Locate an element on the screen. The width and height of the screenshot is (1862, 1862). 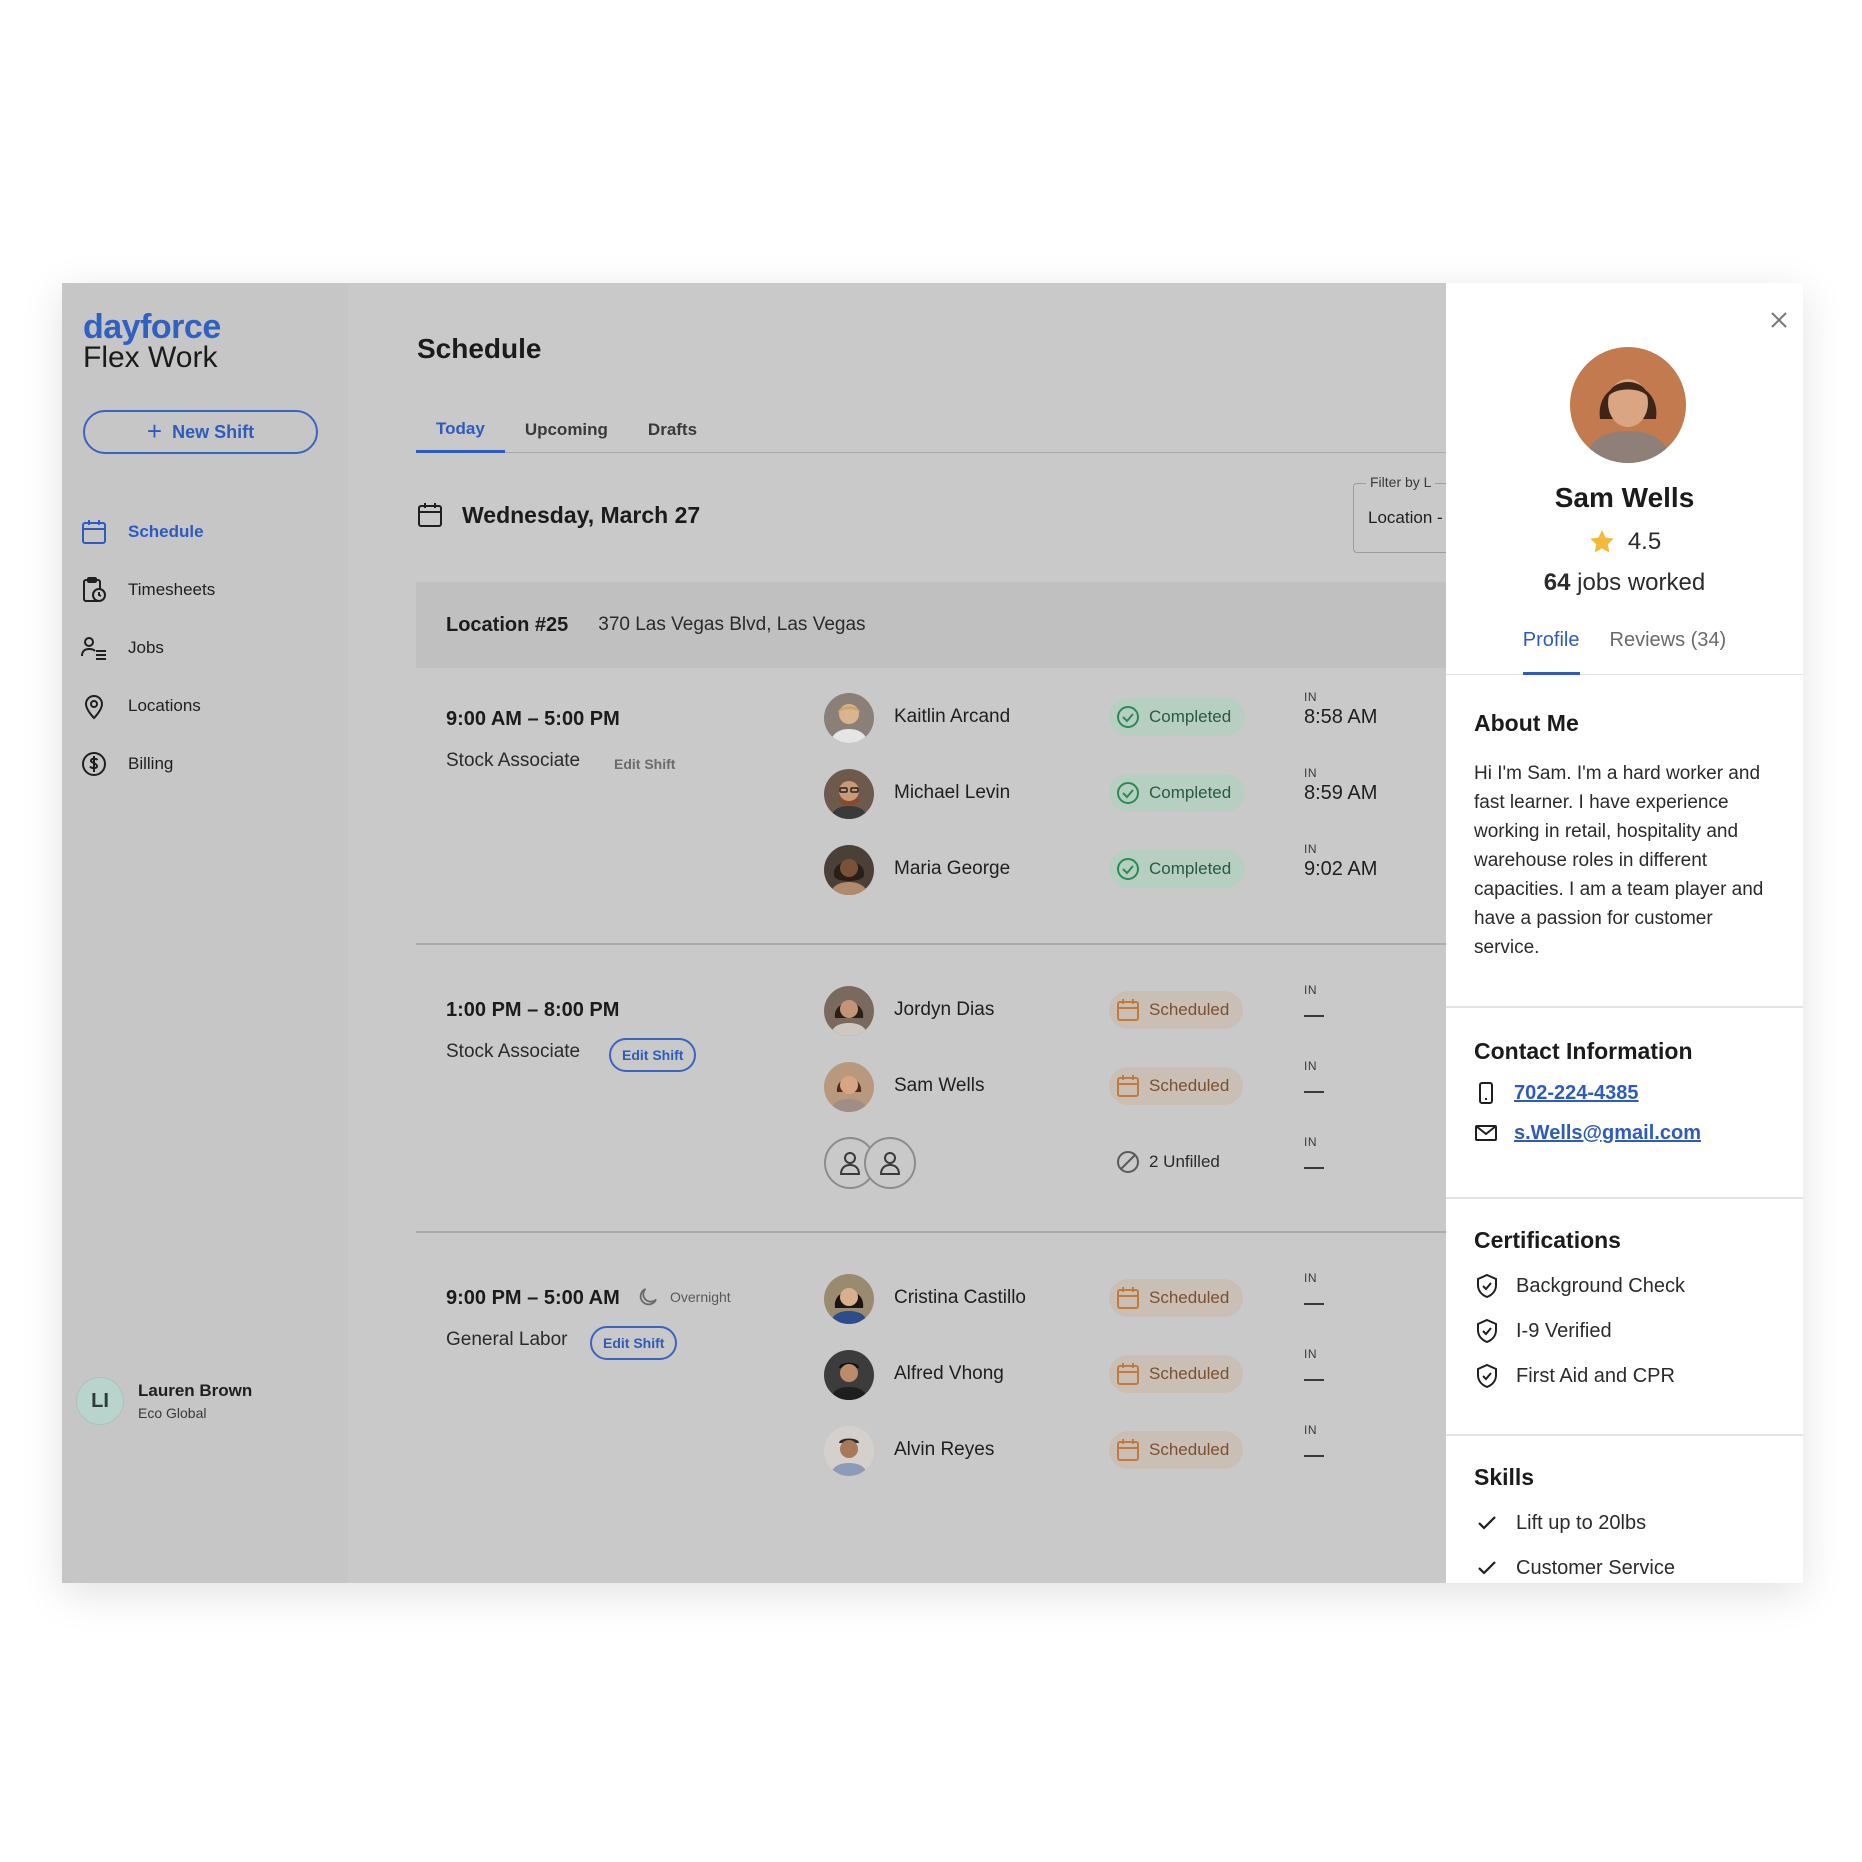
unfilled-slots is located at coordinates (871, 1163).